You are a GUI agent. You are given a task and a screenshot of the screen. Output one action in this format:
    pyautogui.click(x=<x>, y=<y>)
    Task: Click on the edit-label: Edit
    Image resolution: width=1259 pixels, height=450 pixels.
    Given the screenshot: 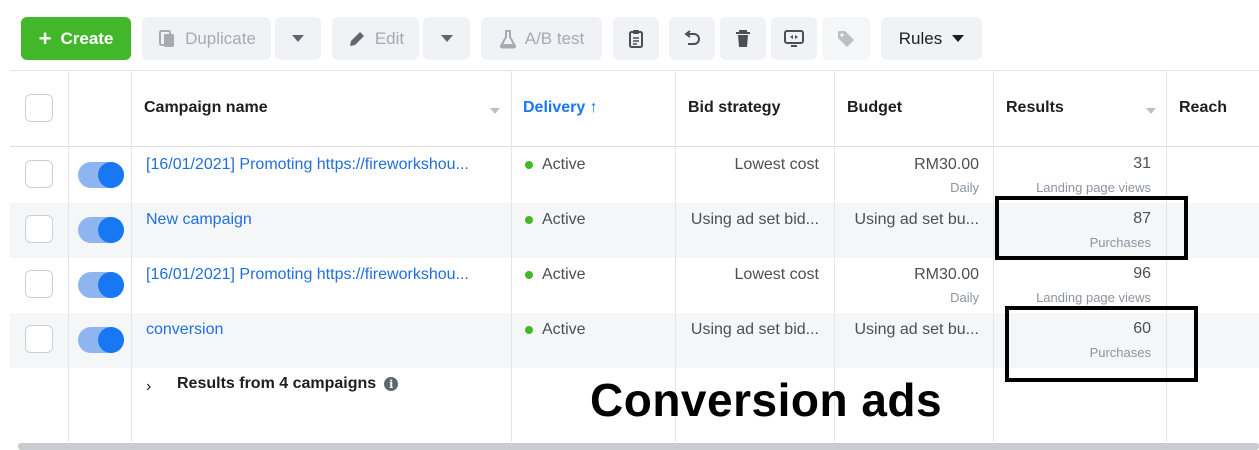 What is the action you would take?
    pyautogui.click(x=389, y=38)
    